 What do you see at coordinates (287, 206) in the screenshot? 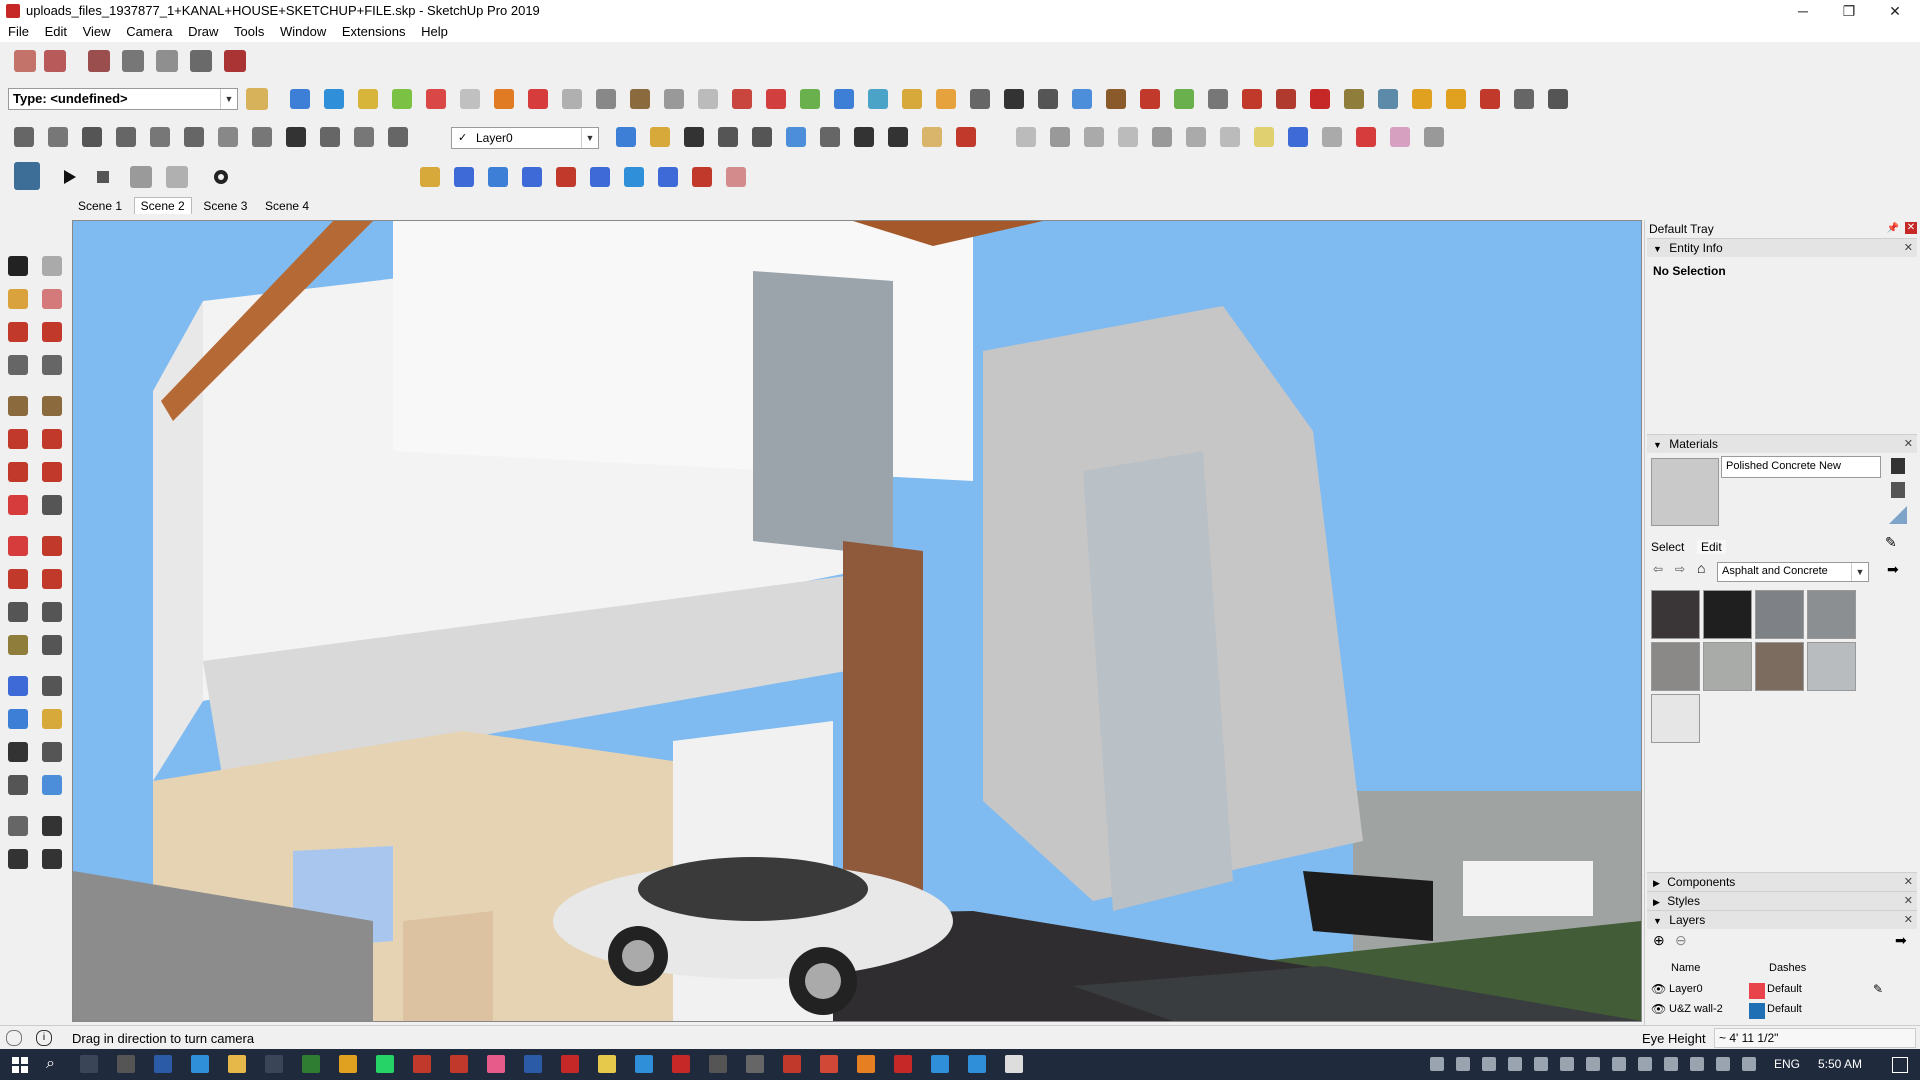
I see `tab-scene-4: Scene 4` at bounding box center [287, 206].